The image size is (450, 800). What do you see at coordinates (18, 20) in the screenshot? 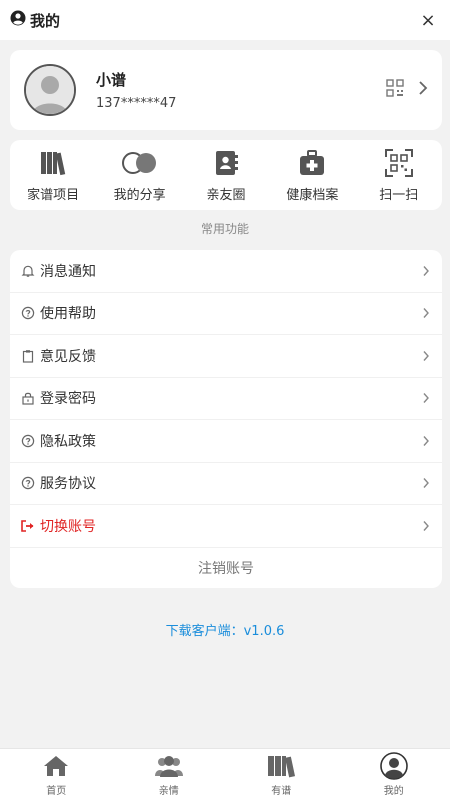
I see `user-circle-icon` at bounding box center [18, 20].